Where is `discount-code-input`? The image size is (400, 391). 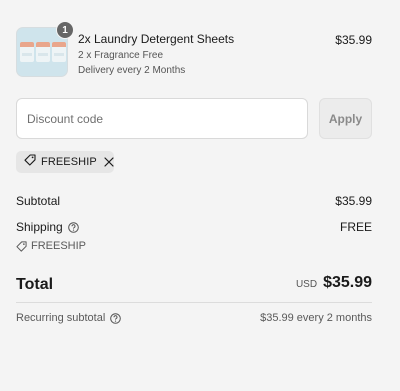
discount-code-input is located at coordinates (162, 118).